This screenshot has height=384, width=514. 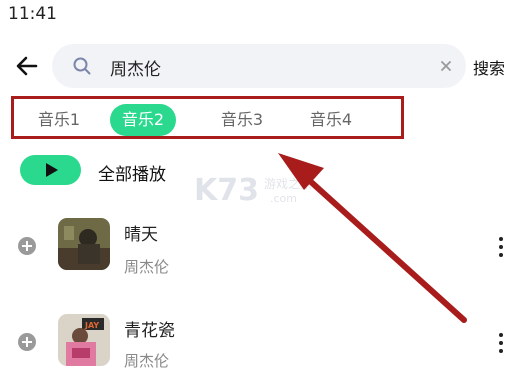 What do you see at coordinates (226, 190) in the screenshot?
I see `svg-text: K73` at bounding box center [226, 190].